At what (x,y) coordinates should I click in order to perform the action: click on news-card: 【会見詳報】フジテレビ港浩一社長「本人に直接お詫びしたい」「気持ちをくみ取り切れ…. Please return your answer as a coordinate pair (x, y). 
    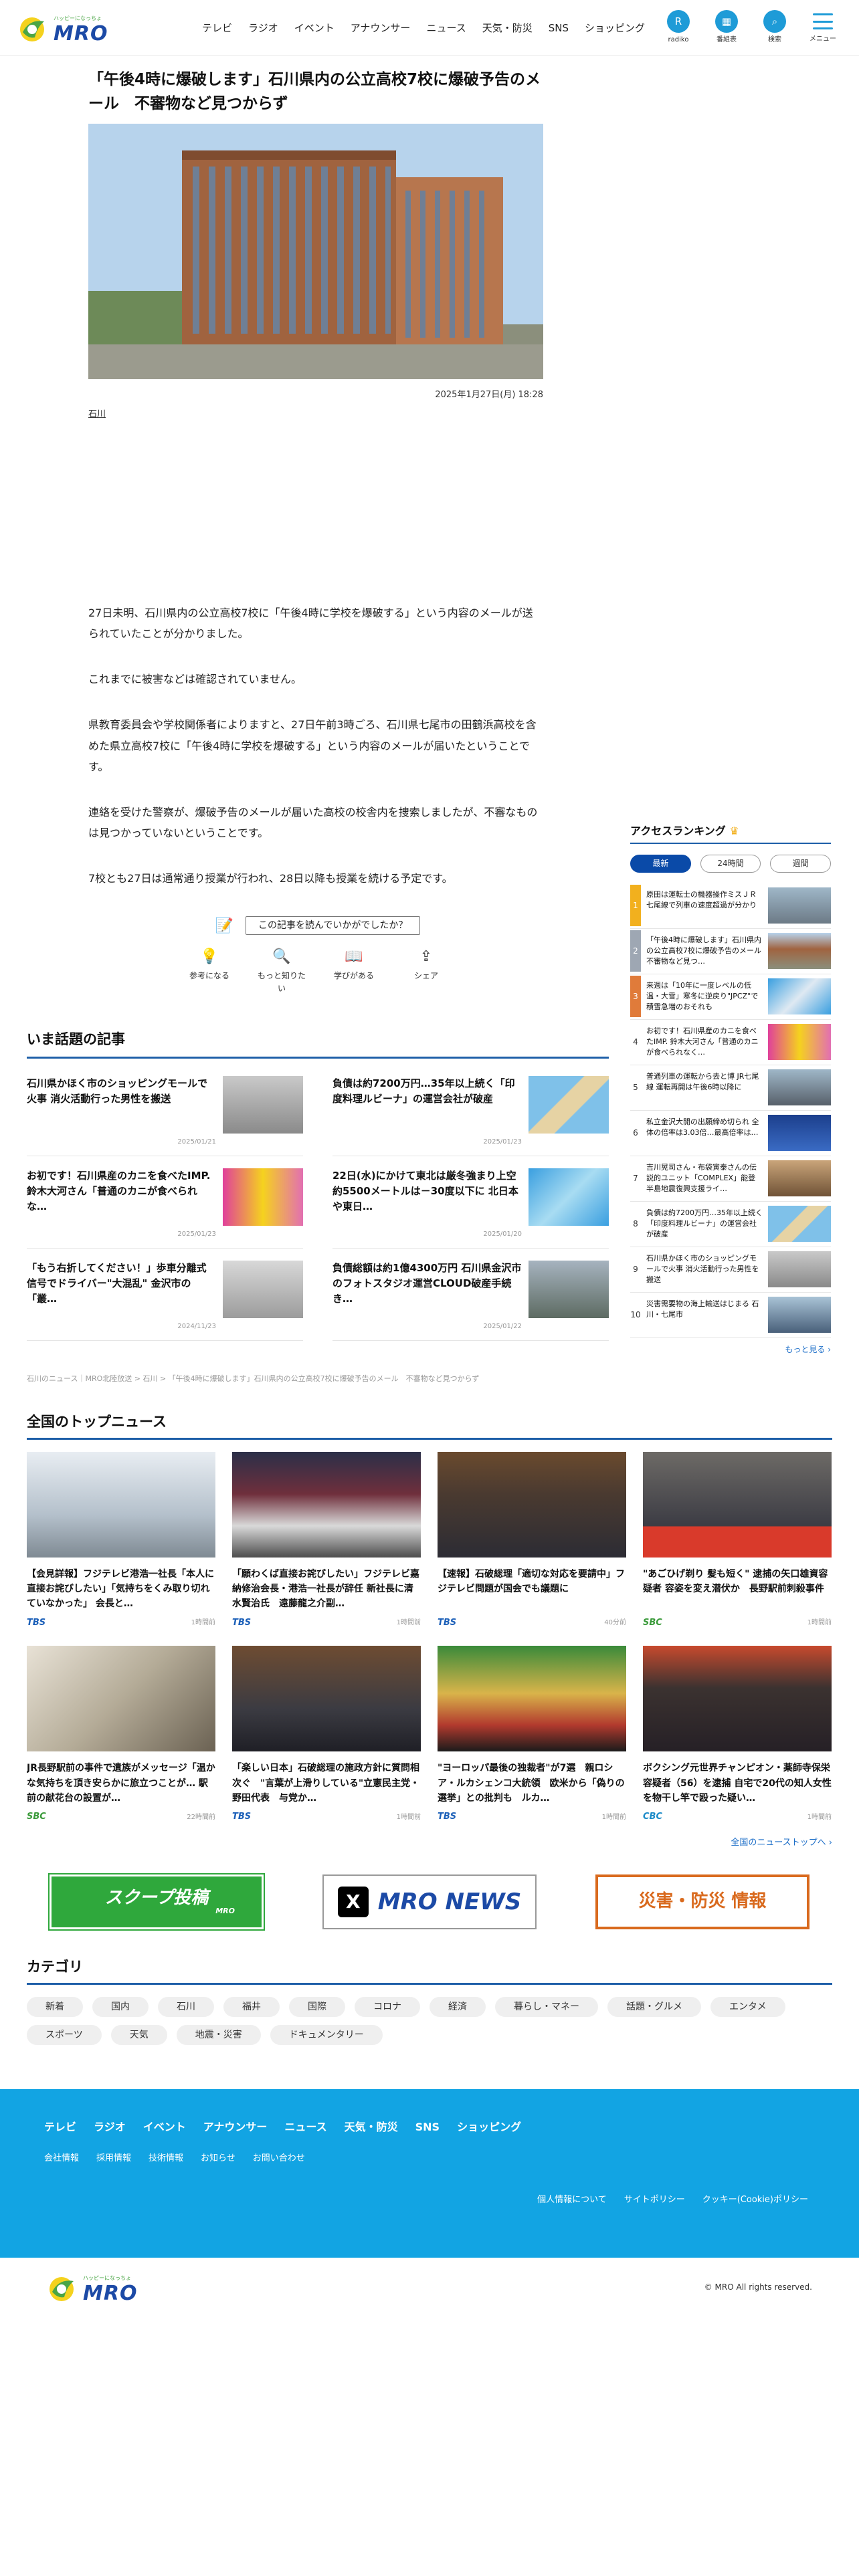
    Looking at the image, I should click on (121, 1540).